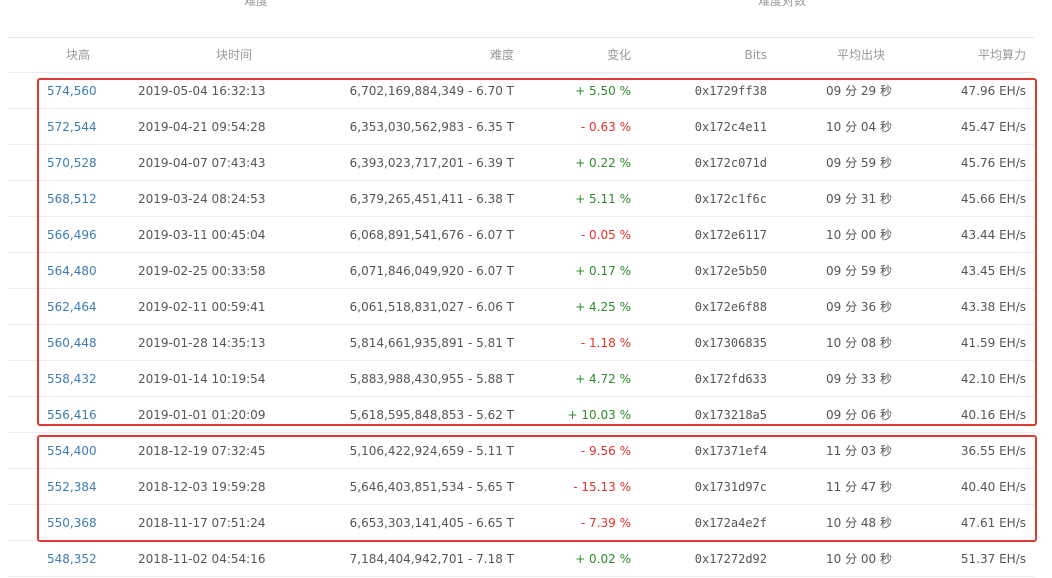 The width and height of the screenshot is (1052, 578). I want to click on header-difficulty: 难度, so click(502, 55).